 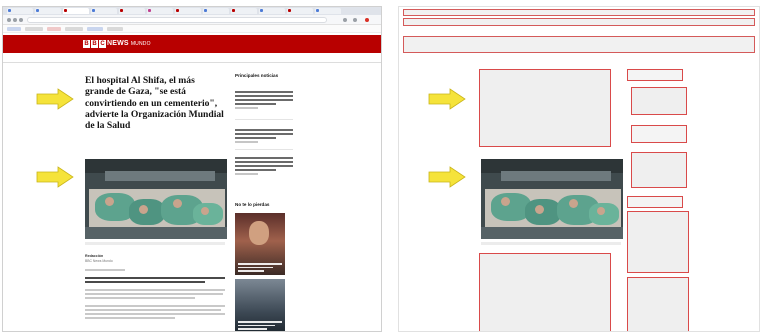 What do you see at coordinates (21, 20) in the screenshot?
I see `reload-icon` at bounding box center [21, 20].